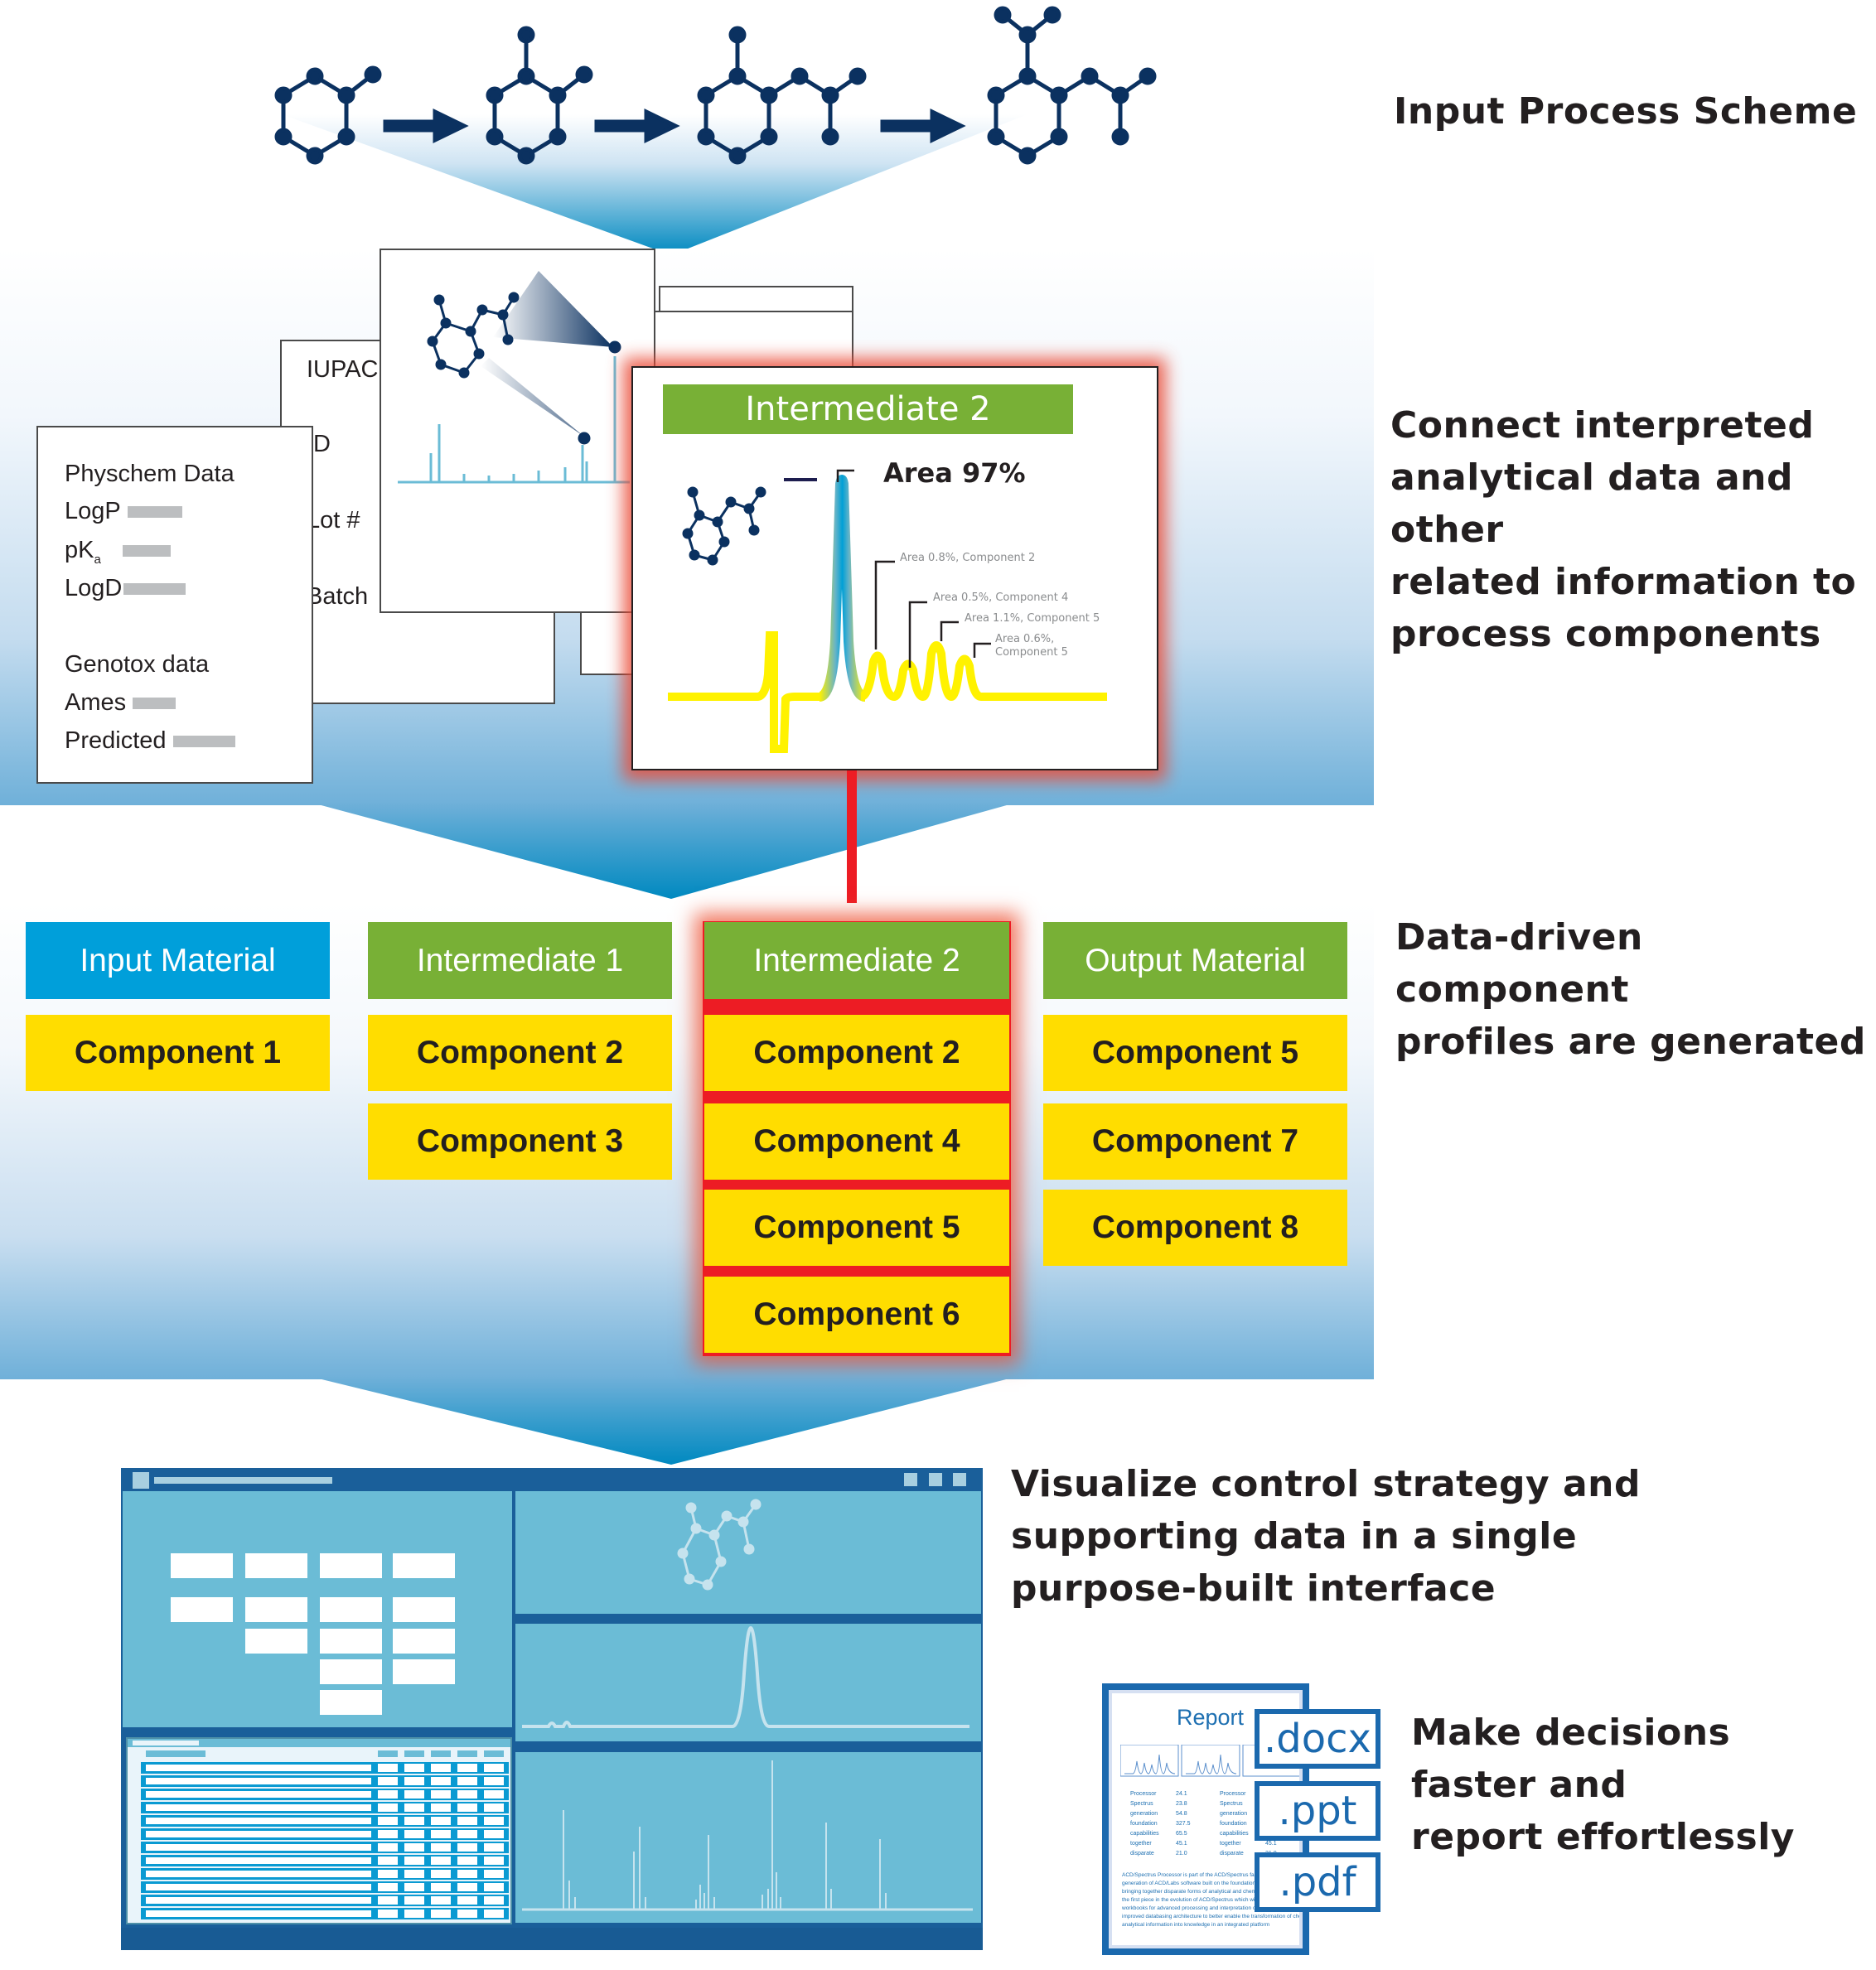  I want to click on report-table-value: 65.5, so click(1181, 1834).